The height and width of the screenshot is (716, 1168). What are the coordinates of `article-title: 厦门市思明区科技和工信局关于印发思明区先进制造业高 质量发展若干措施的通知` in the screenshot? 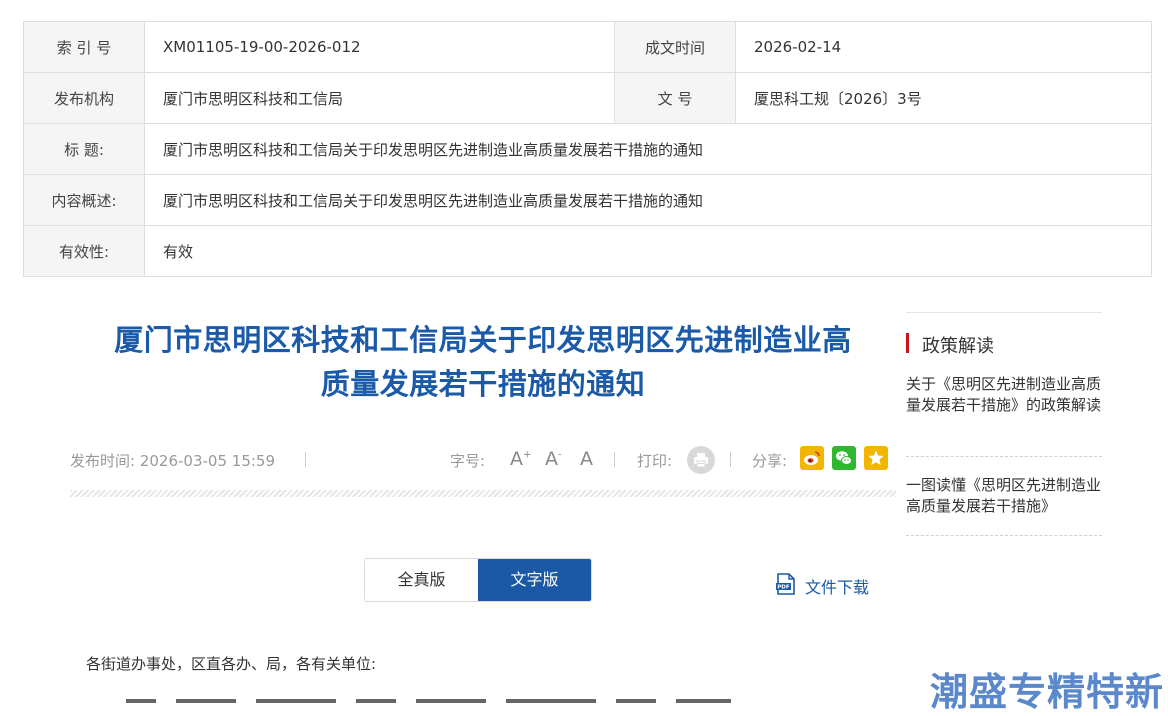 It's located at (483, 362).